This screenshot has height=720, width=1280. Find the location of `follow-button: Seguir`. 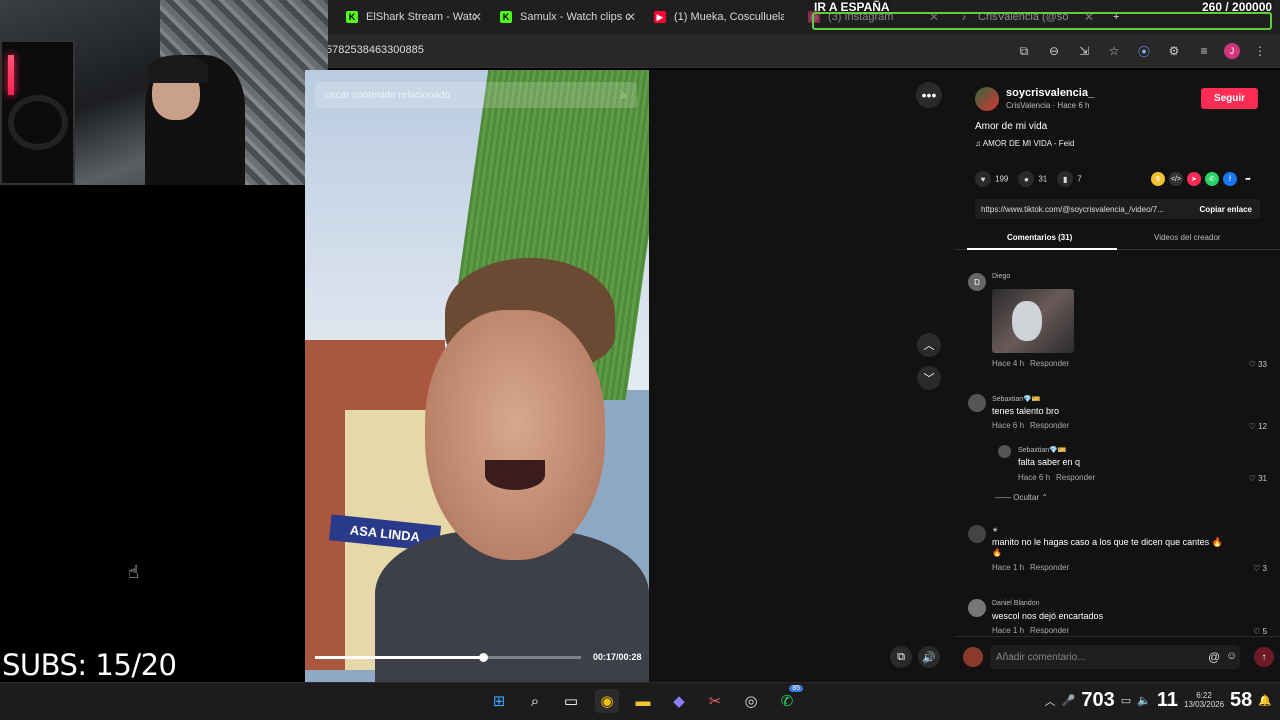

follow-button: Seguir is located at coordinates (1229, 98).